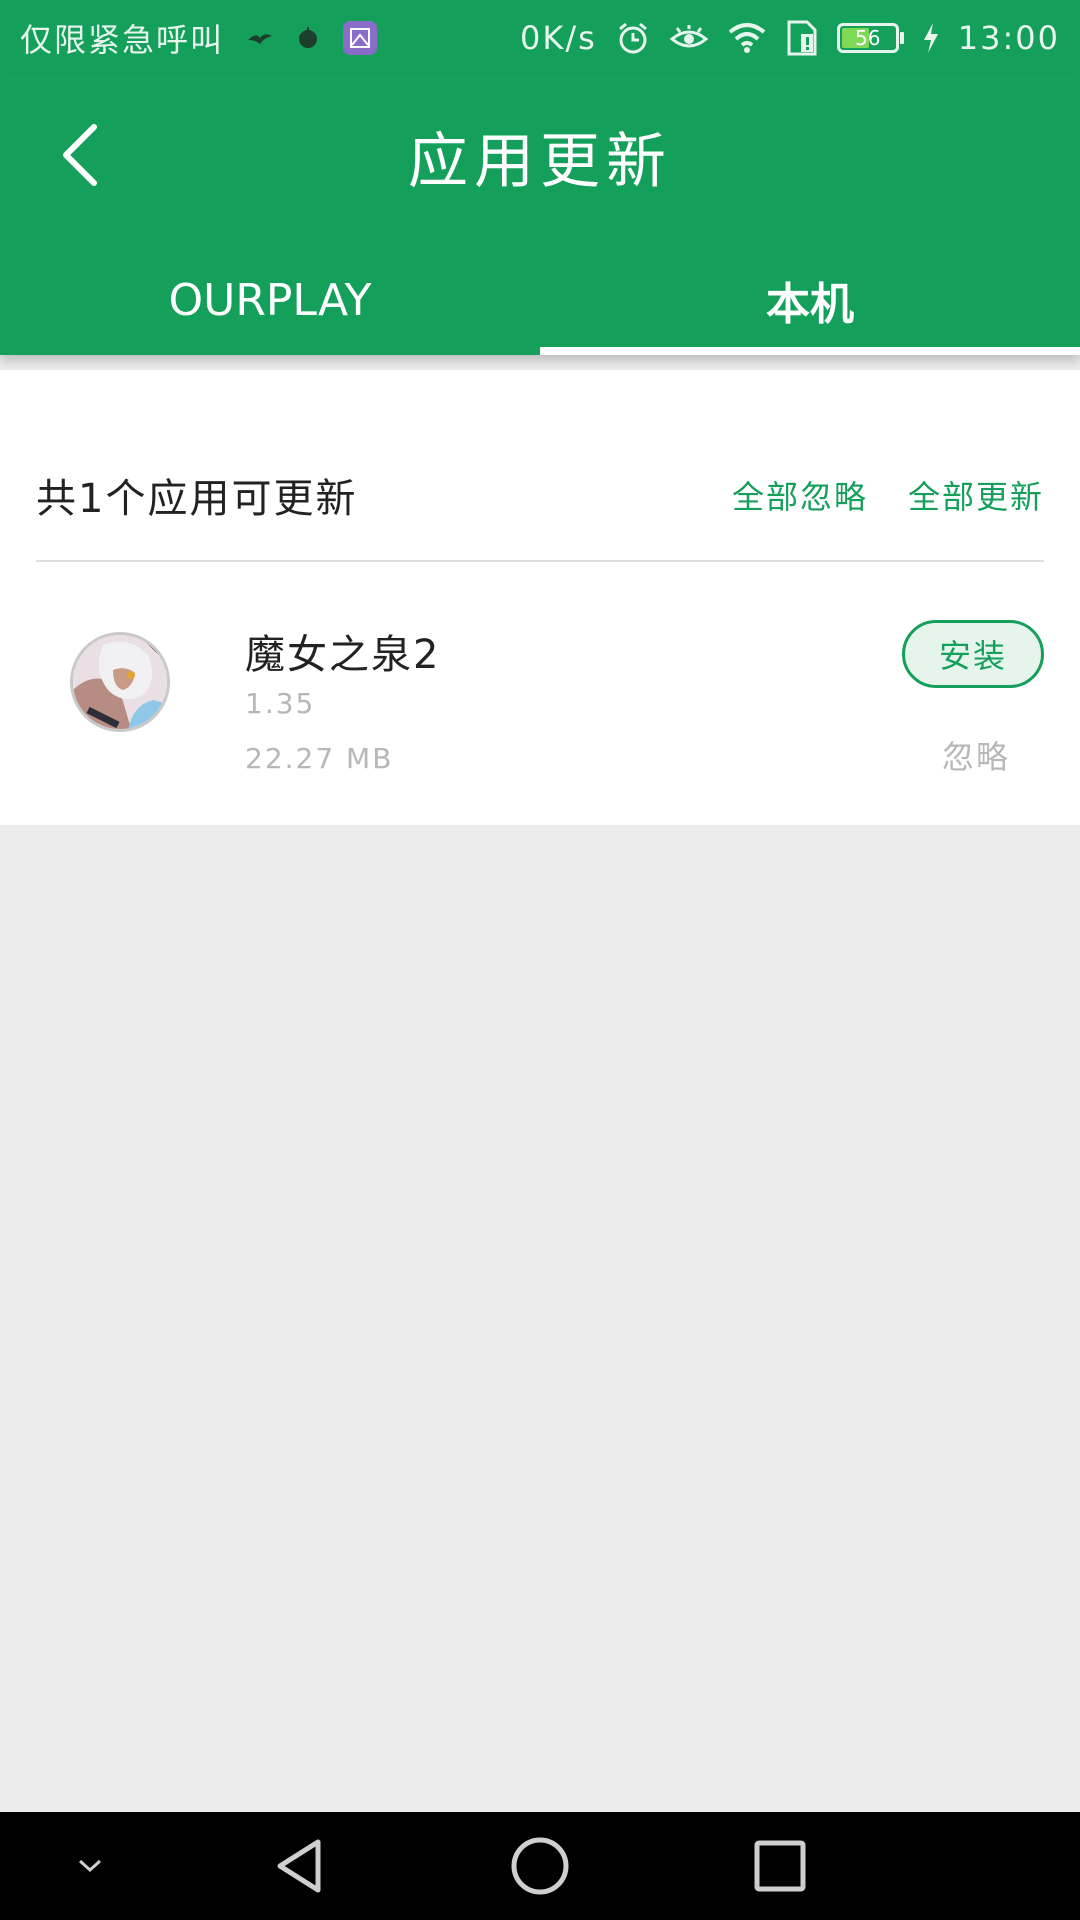 This screenshot has height=1920, width=1080. I want to click on app-version: 1.35, so click(280, 703).